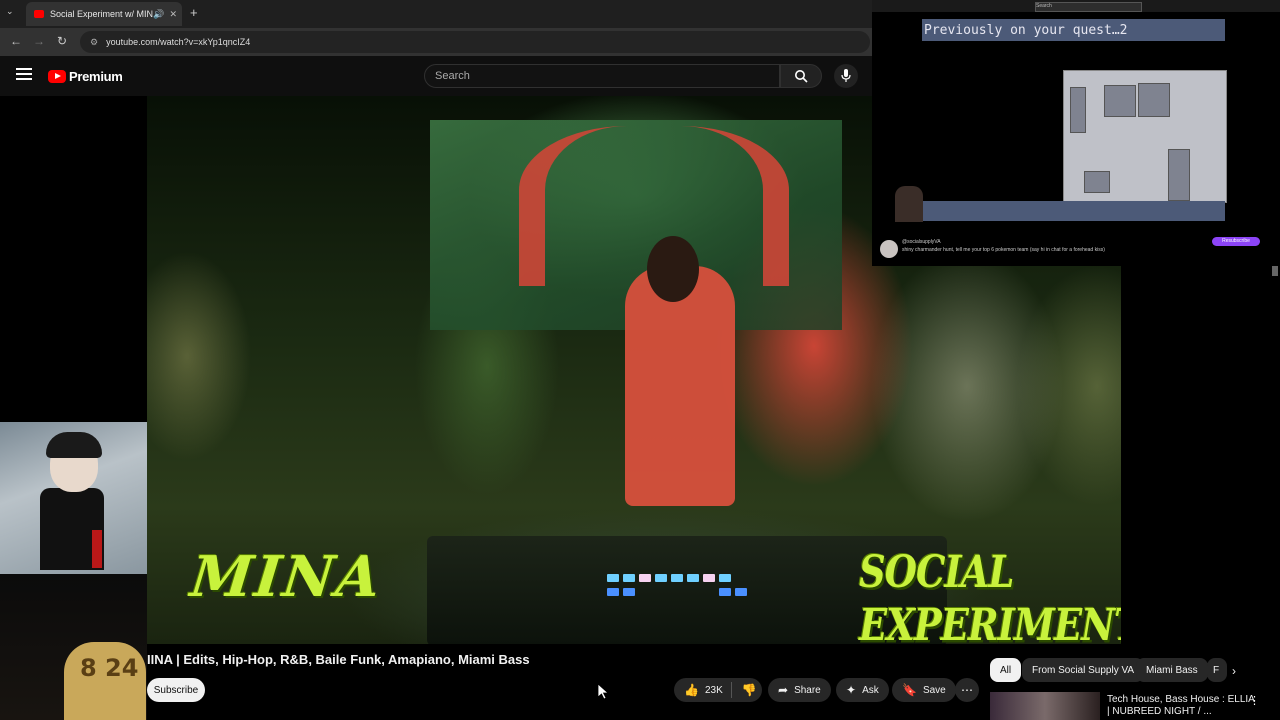 This screenshot has height=720, width=1280. What do you see at coordinates (24, 75) in the screenshot?
I see `guide-menu-icon` at bounding box center [24, 75].